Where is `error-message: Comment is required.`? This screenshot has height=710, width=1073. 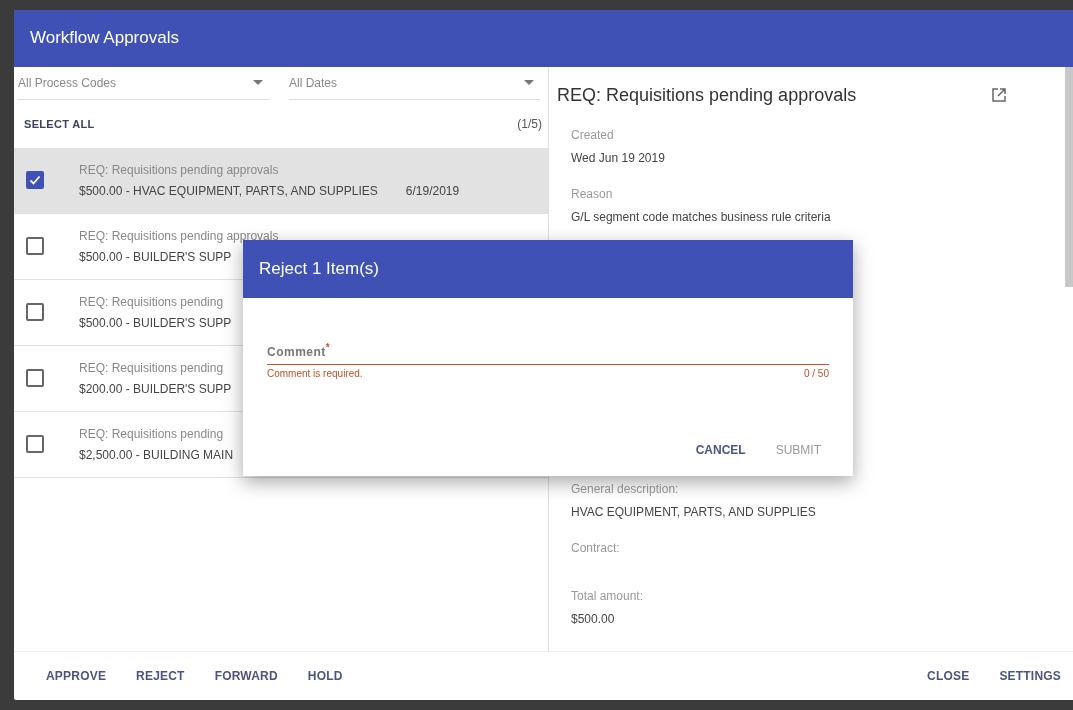 error-message: Comment is required. is located at coordinates (315, 373).